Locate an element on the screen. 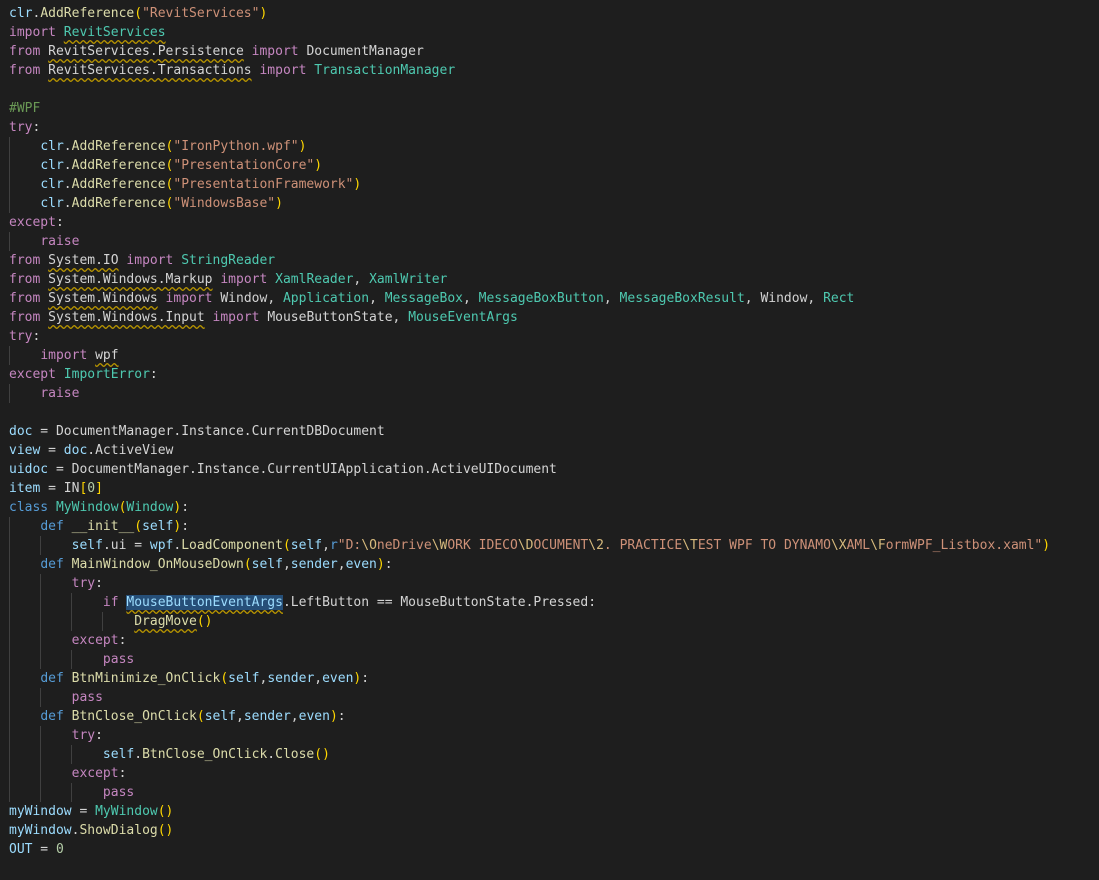 This screenshot has width=1099, height=880. code-line: #WPF is located at coordinates (549, 108).